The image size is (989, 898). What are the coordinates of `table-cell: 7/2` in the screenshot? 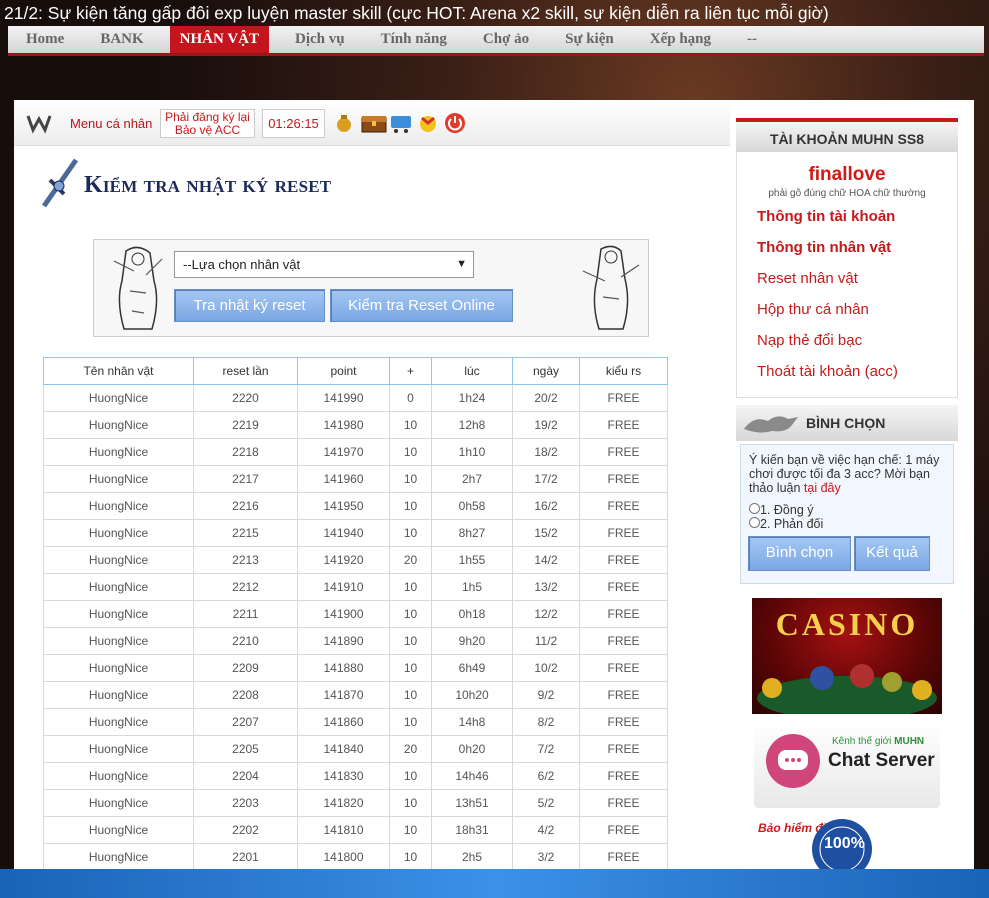 It's located at (546, 749).